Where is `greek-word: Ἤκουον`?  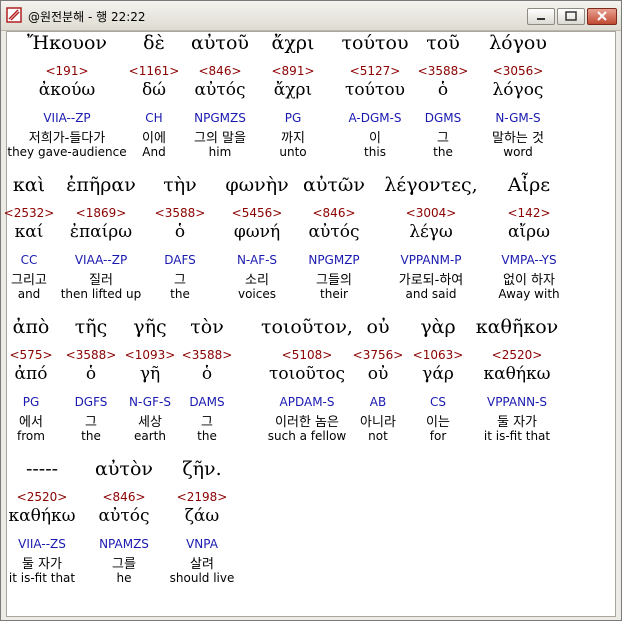
greek-word: Ἤκουον is located at coordinates (67, 43).